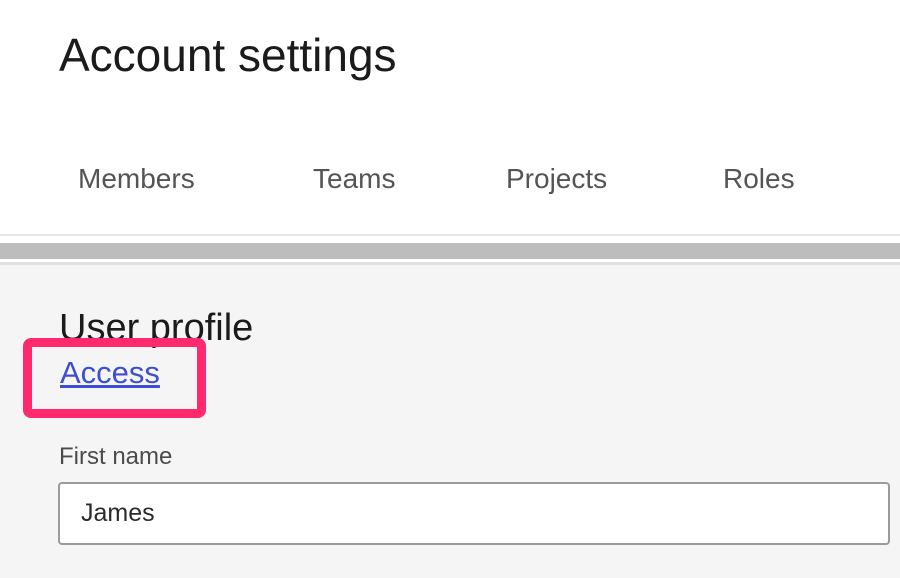 The image size is (900, 578). Describe the element at coordinates (116, 456) in the screenshot. I see `first-name-label: First name` at that location.